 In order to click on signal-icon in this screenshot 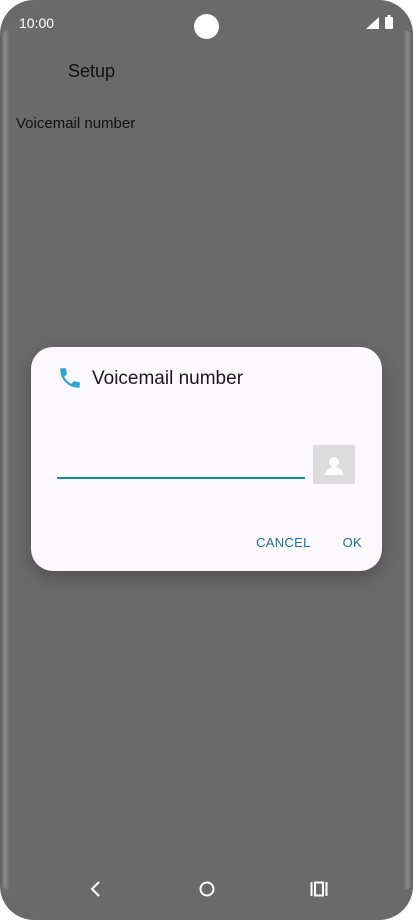, I will do `click(372, 23)`.